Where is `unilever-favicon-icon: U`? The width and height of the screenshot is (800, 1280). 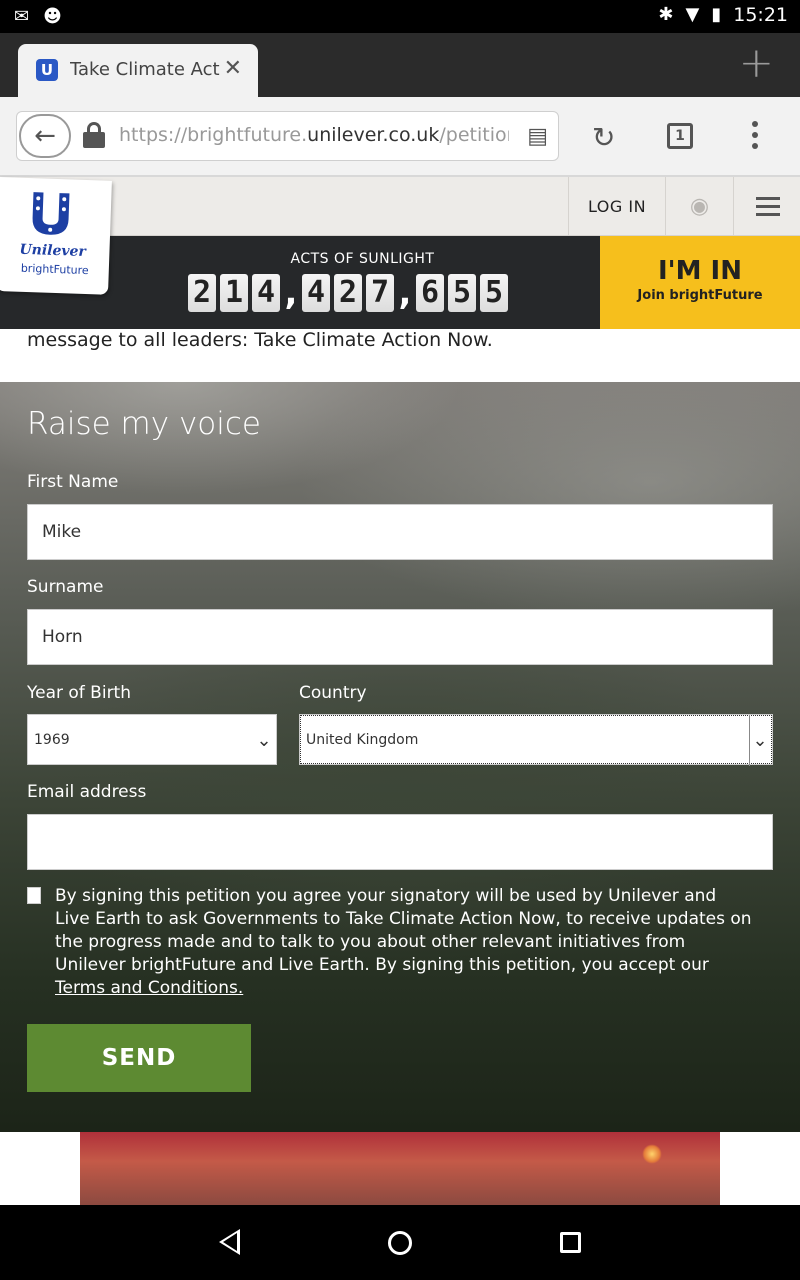 unilever-favicon-icon: U is located at coordinates (47, 70).